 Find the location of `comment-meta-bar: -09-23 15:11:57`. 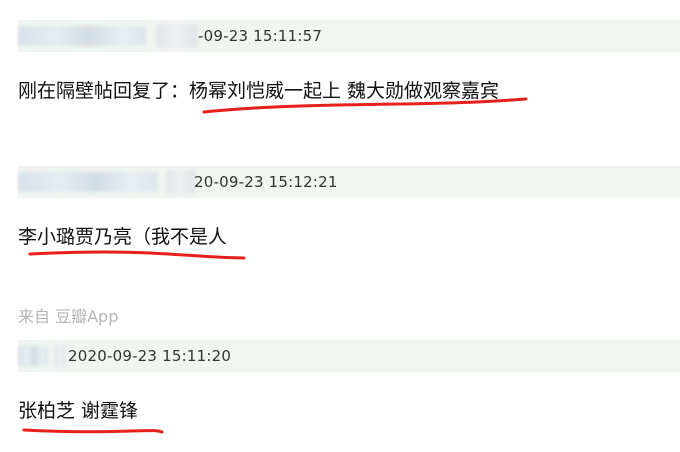

comment-meta-bar: -09-23 15:11:57 is located at coordinates (349, 36).